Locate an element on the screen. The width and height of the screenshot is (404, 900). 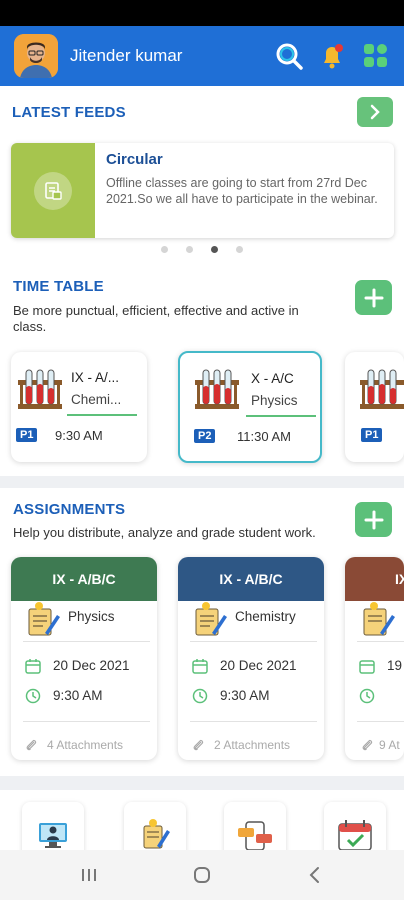
notification-badge is located at coordinates (339, 48).